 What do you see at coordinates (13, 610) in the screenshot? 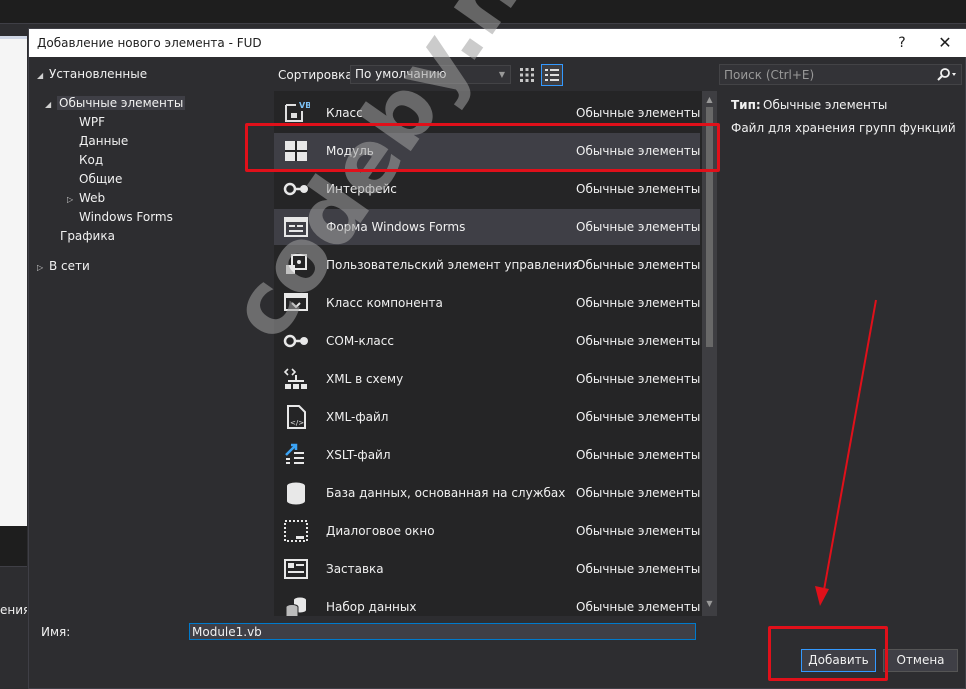
I see `ide-panel-label: ения` at bounding box center [13, 610].